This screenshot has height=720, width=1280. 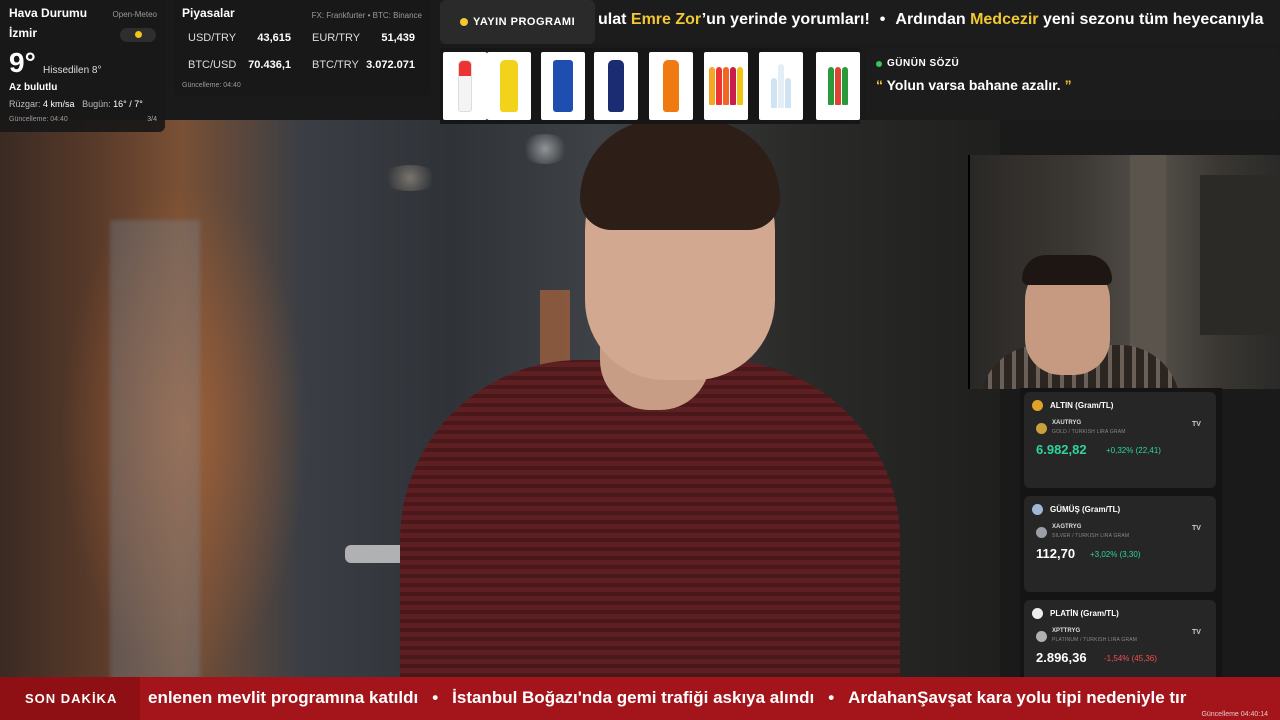 What do you see at coordinates (211, 85) in the screenshot?
I see `markets-updated: Güncelleme: 04:40` at bounding box center [211, 85].